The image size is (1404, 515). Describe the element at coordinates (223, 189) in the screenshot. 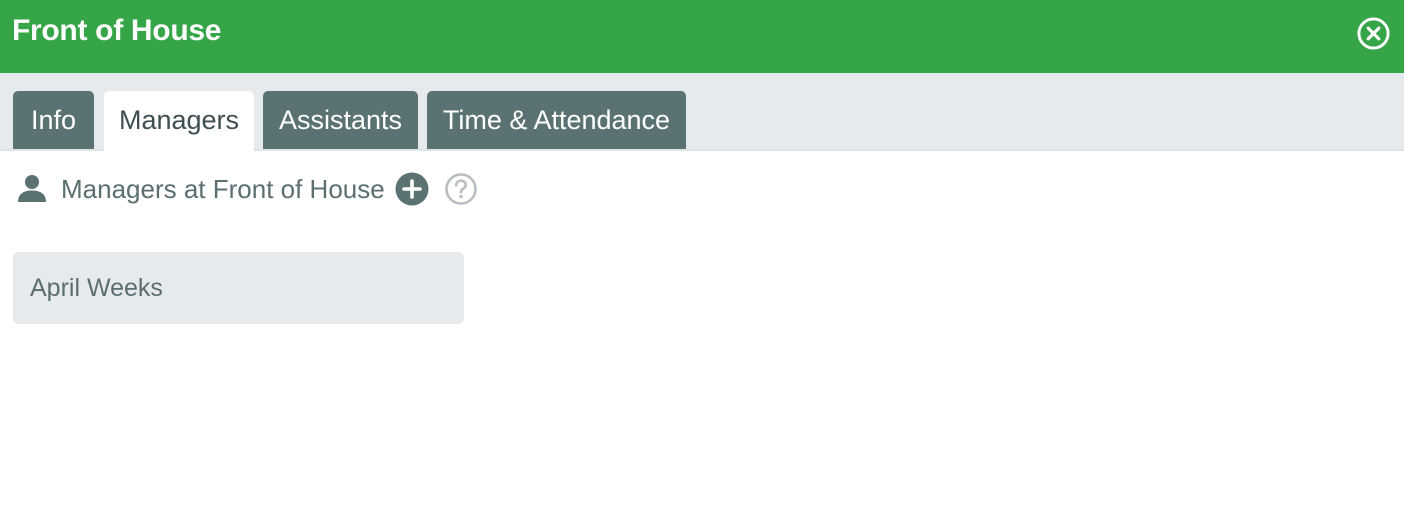

I see `section-title: Managers at Front of House` at that location.